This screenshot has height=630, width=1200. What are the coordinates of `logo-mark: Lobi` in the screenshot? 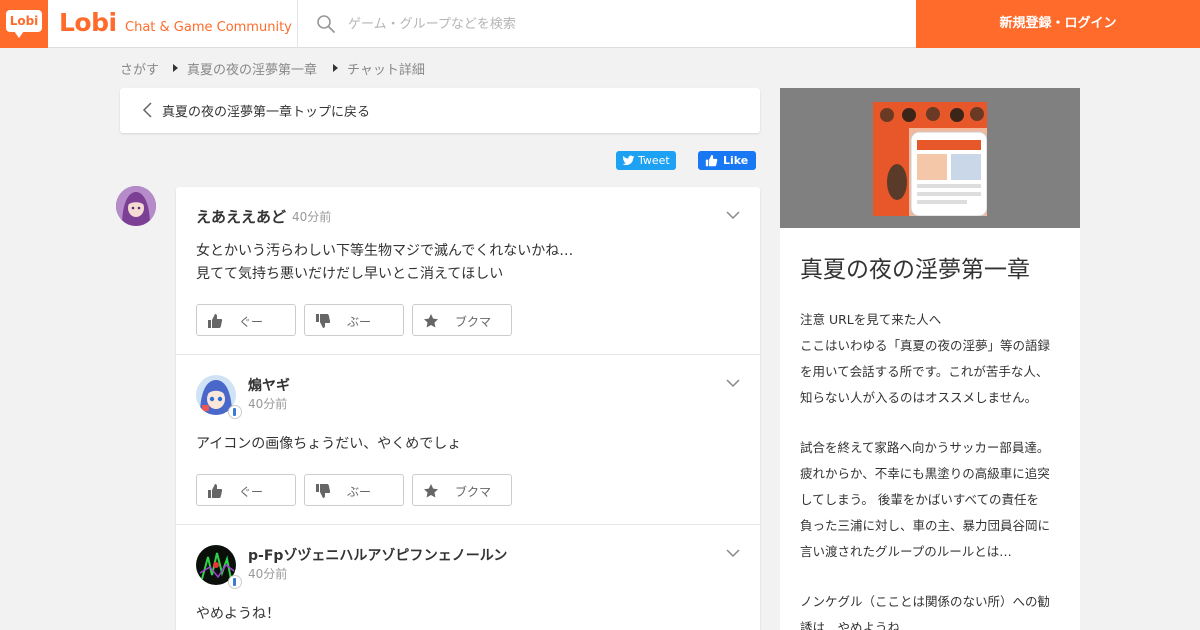 It's located at (24, 24).